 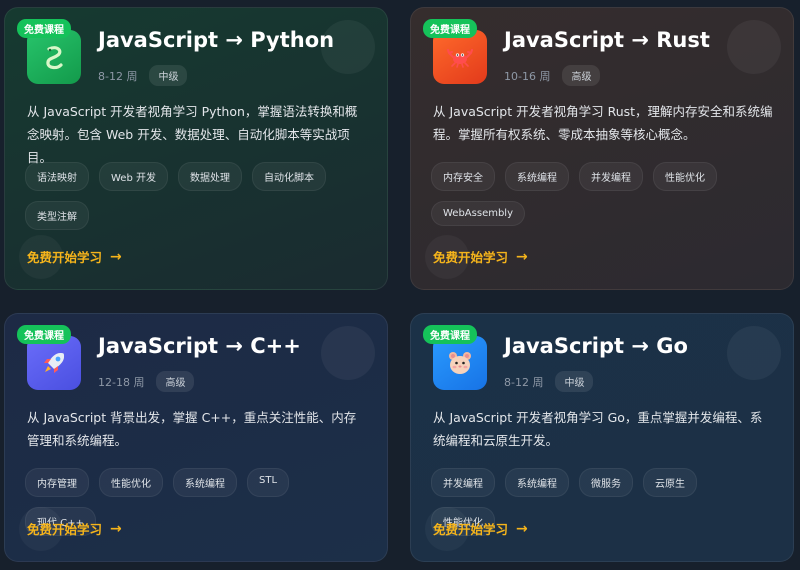 I want to click on course-meta: 12-18 周 高级, so click(x=146, y=381).